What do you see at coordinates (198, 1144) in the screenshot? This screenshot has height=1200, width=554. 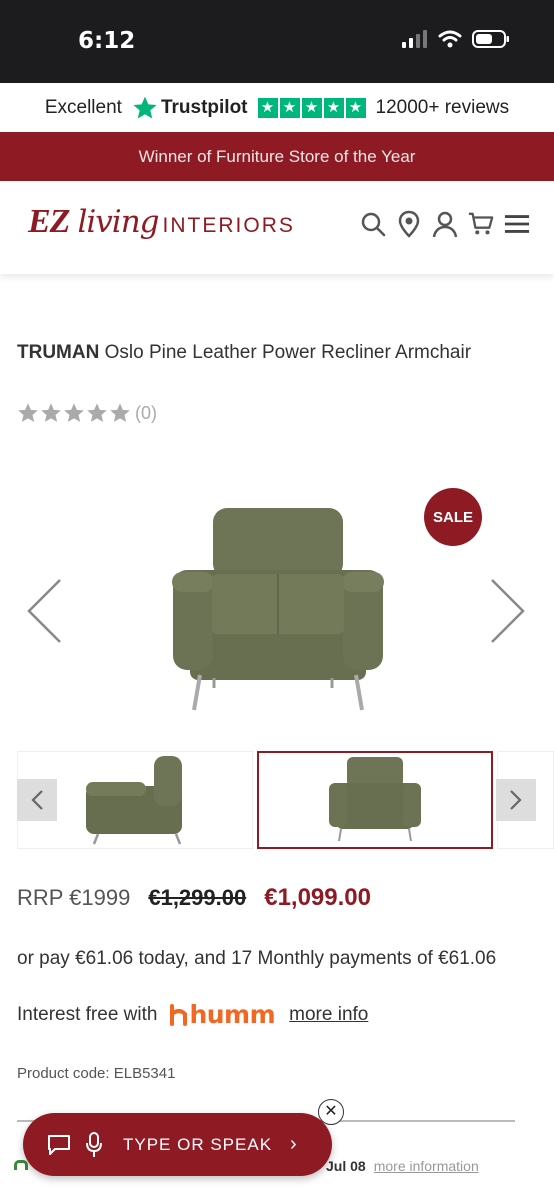 I see `voice-label: TYPE OR SPEAK` at bounding box center [198, 1144].